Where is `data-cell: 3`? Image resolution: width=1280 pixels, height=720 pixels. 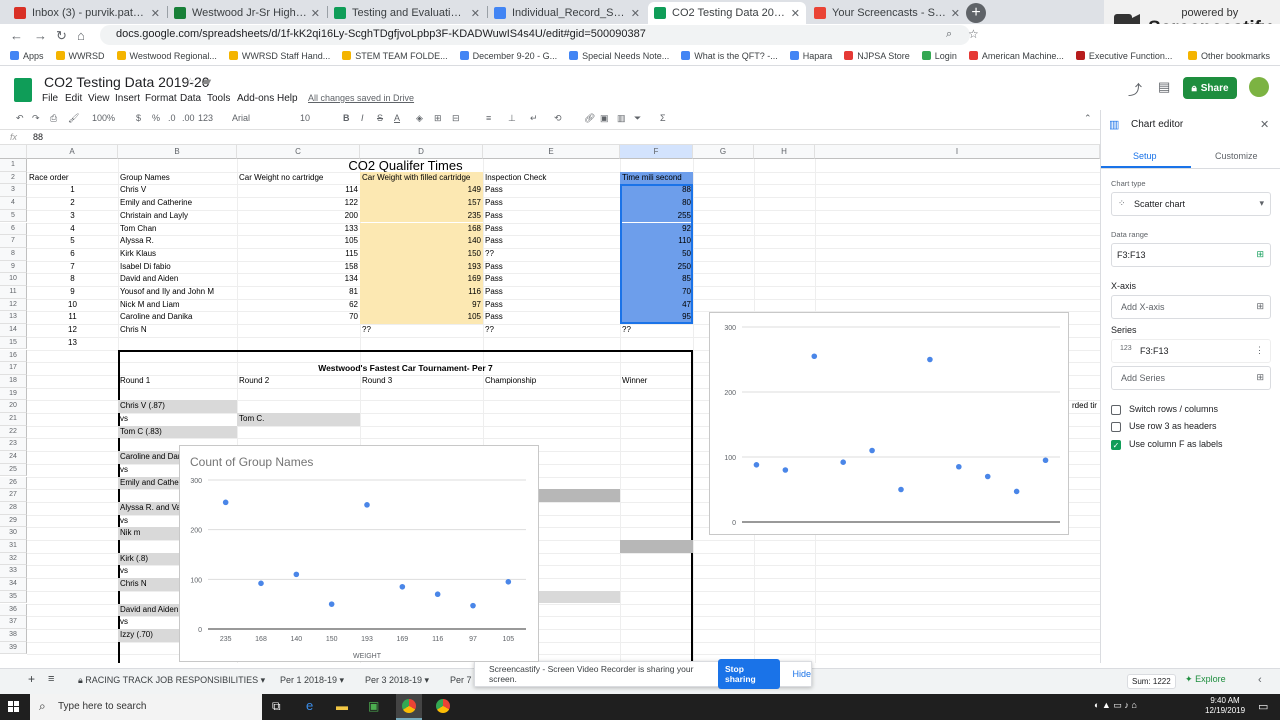
data-cell: 3 is located at coordinates (72, 216).